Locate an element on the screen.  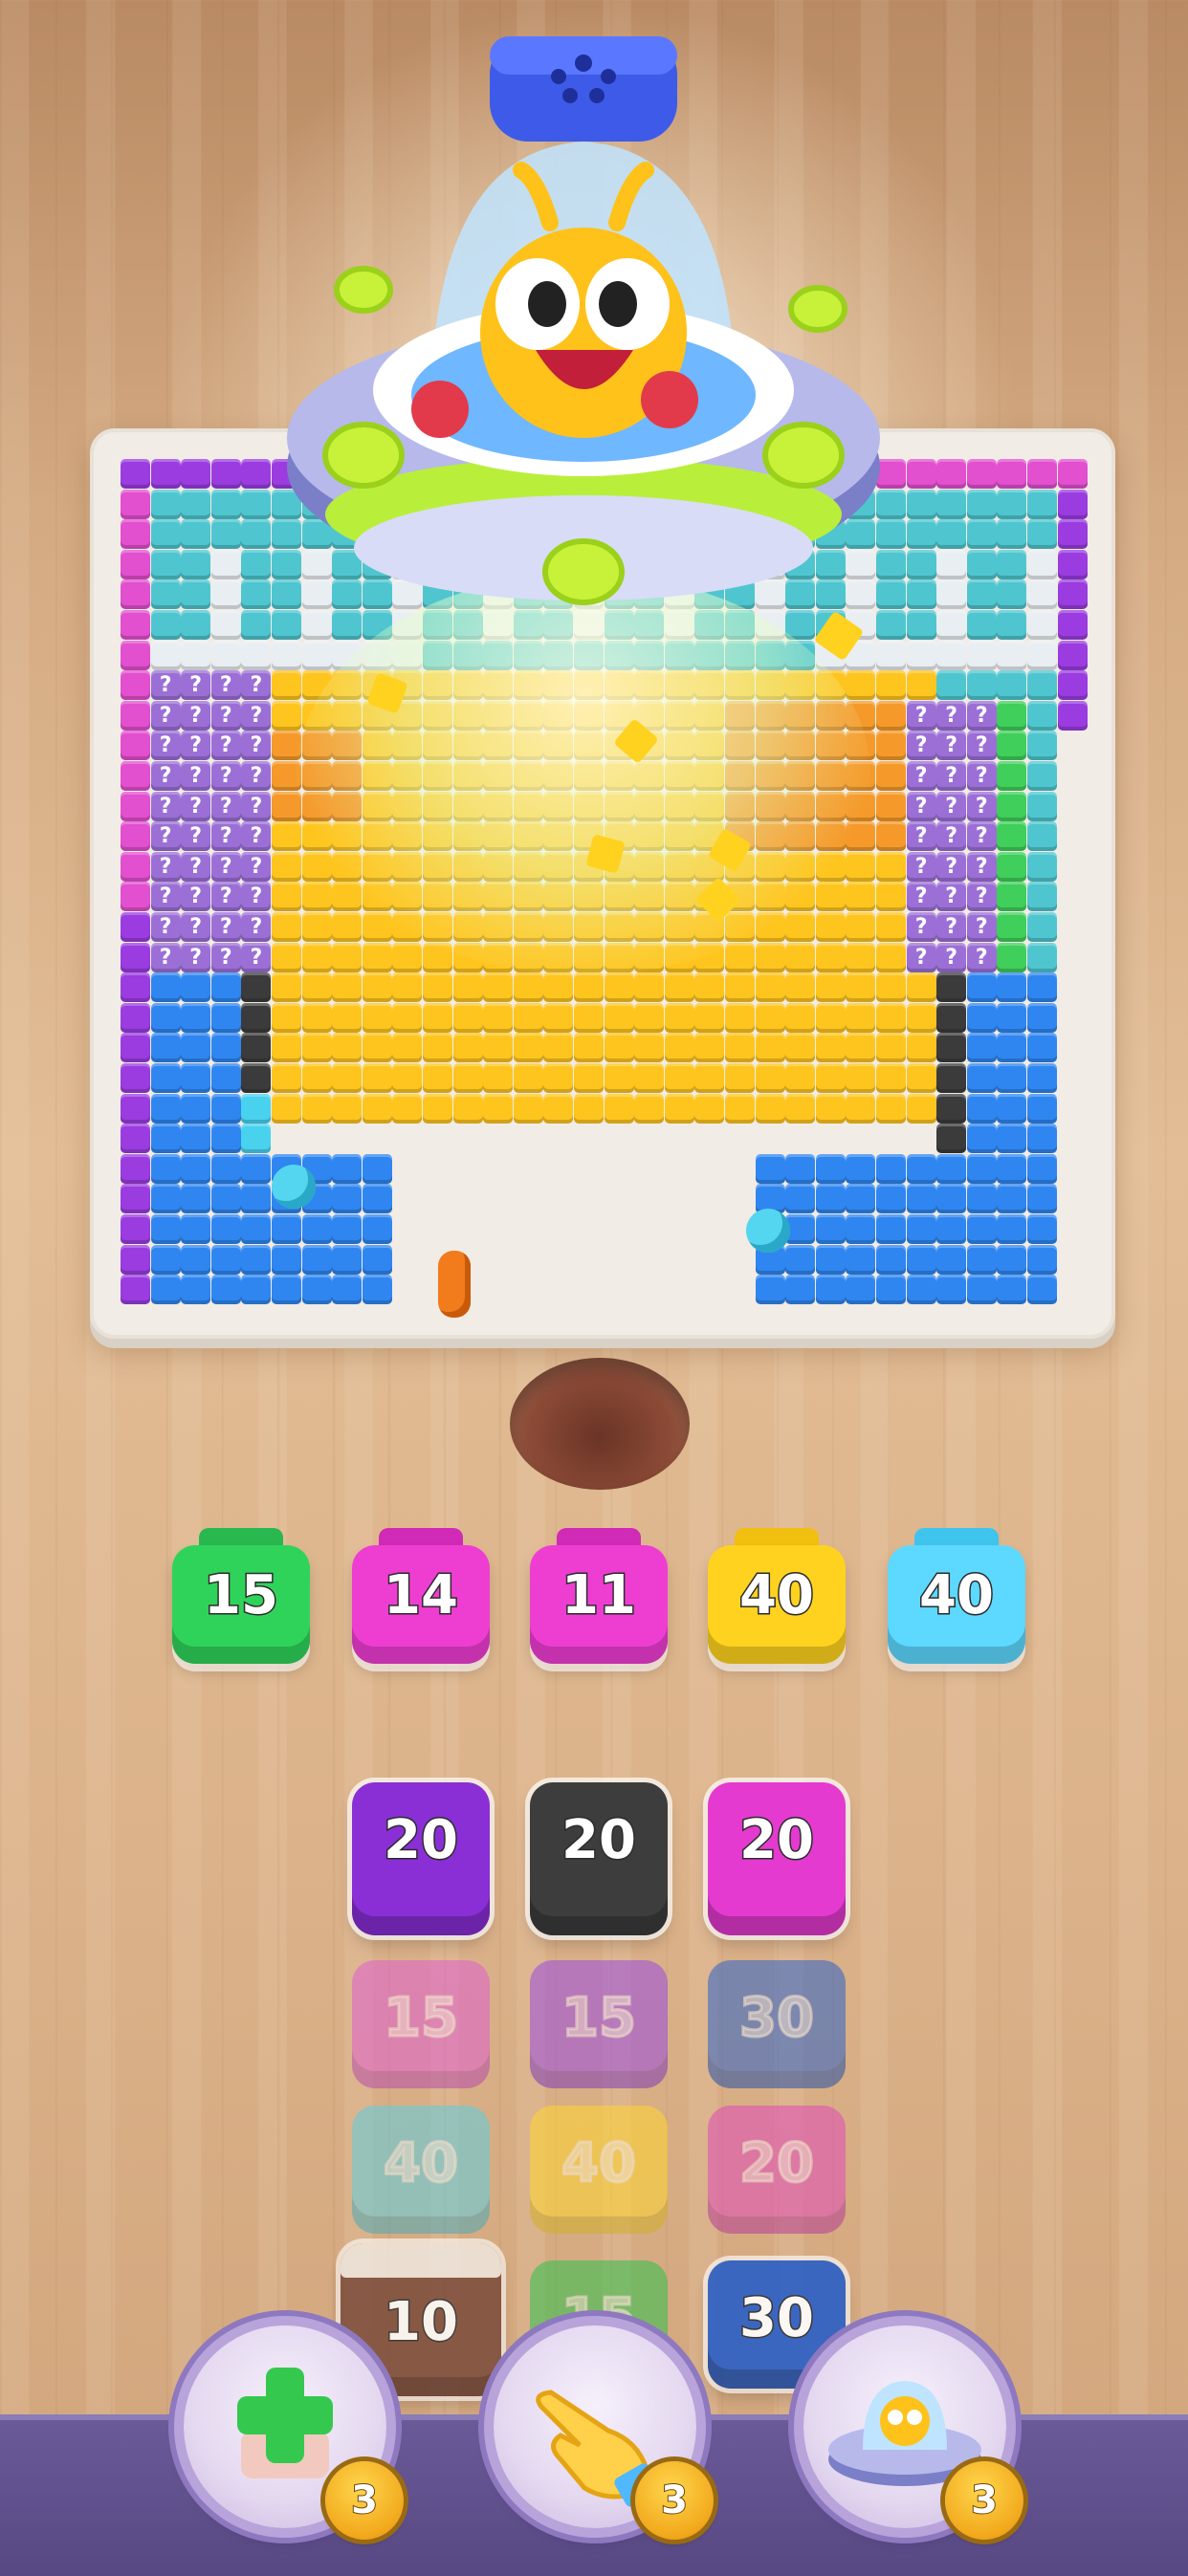
booster-add-slot-button: 3 is located at coordinates (294, 2432).